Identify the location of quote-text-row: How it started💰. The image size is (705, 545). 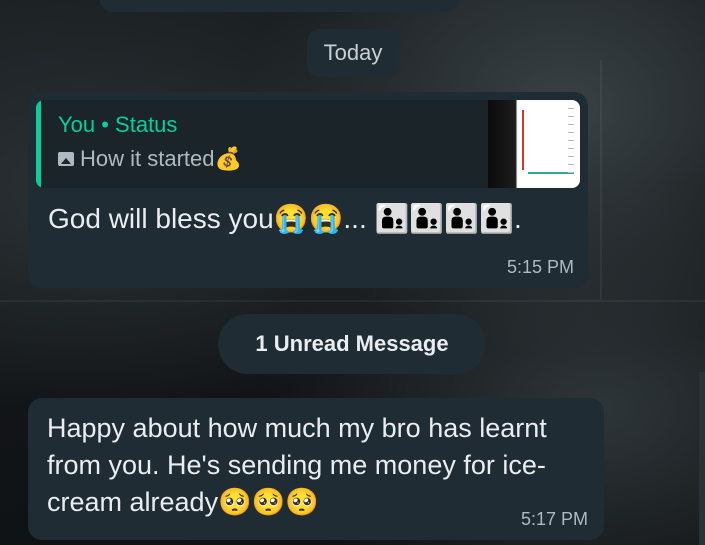
(150, 159).